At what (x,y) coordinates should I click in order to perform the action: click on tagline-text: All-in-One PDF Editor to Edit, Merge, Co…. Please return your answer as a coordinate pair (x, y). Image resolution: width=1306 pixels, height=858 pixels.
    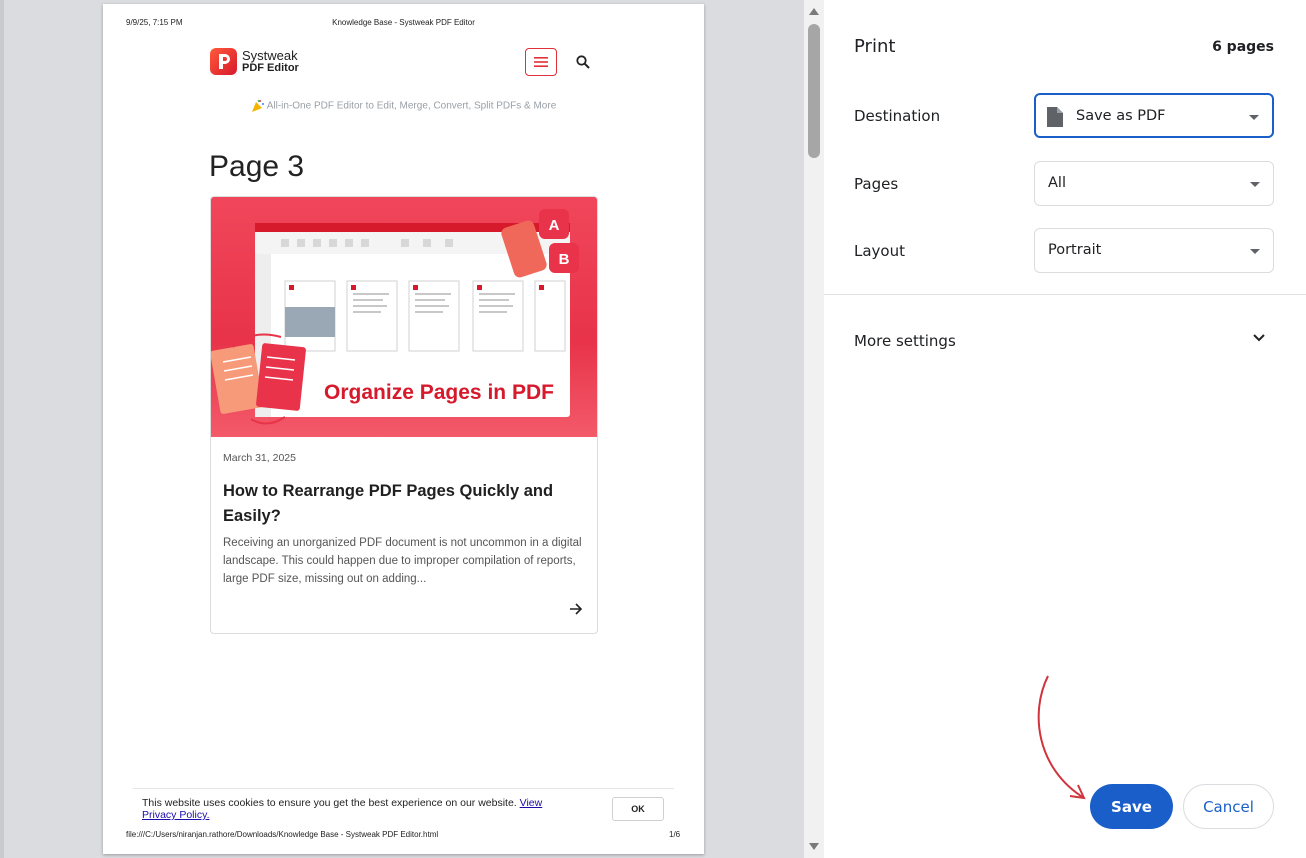
    Looking at the image, I should click on (411, 106).